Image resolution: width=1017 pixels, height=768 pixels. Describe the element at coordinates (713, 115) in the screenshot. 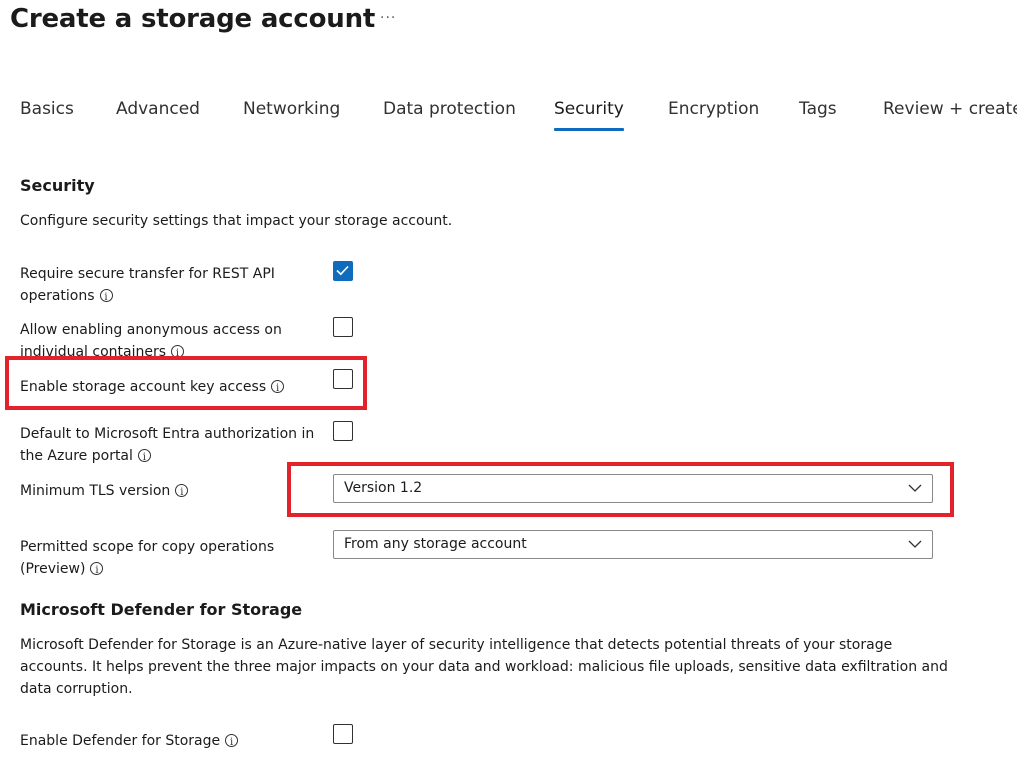

I see `tab-encryption: Encryption` at that location.